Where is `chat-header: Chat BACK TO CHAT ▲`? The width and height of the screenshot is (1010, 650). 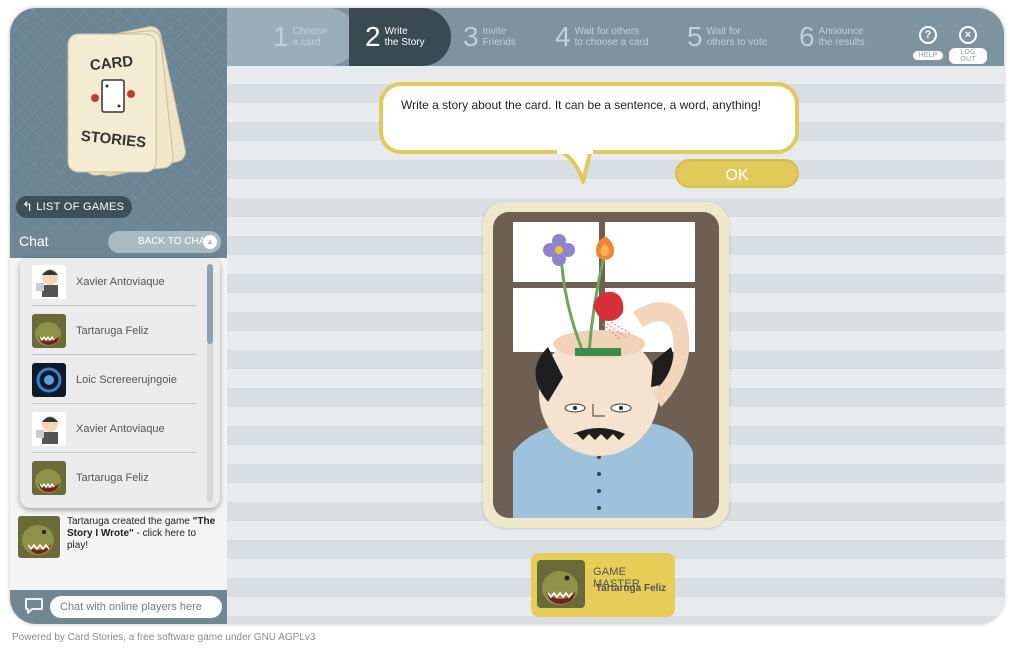 chat-header: Chat BACK TO CHAT ▲ is located at coordinates (118, 242).